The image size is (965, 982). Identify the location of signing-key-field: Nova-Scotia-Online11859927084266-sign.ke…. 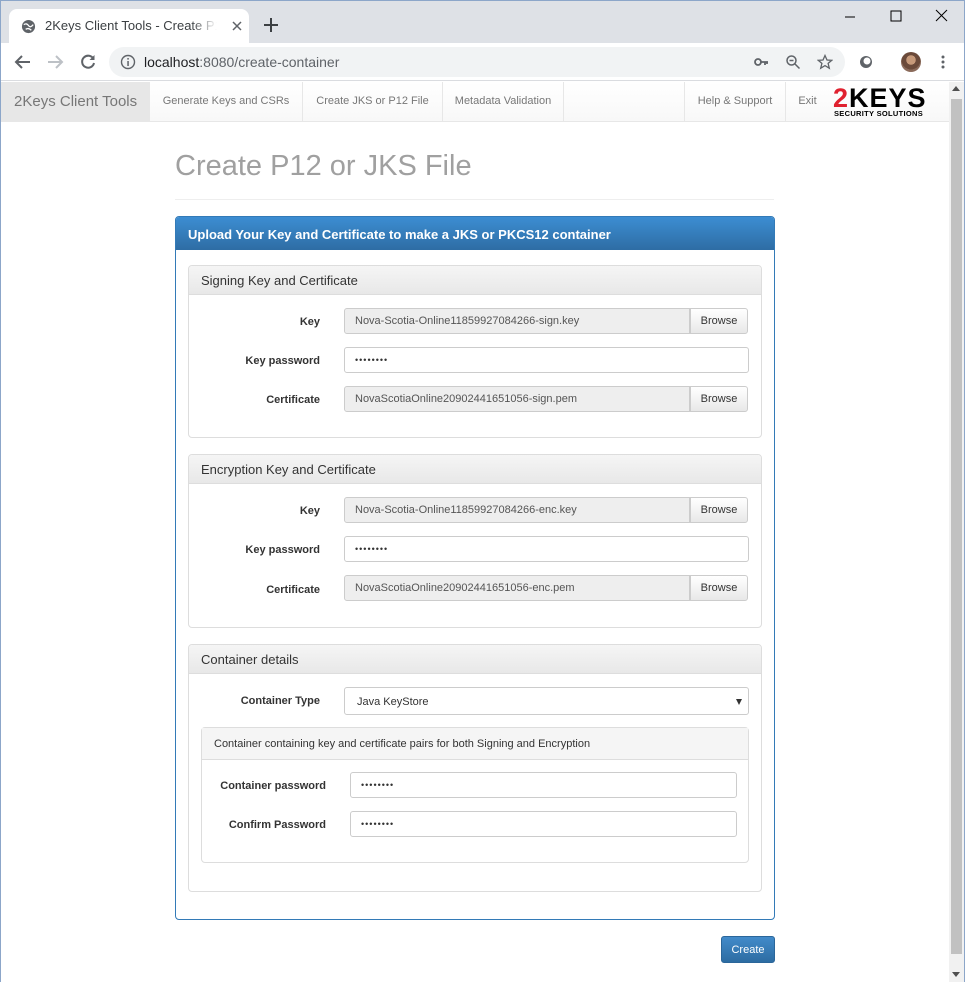
(517, 321).